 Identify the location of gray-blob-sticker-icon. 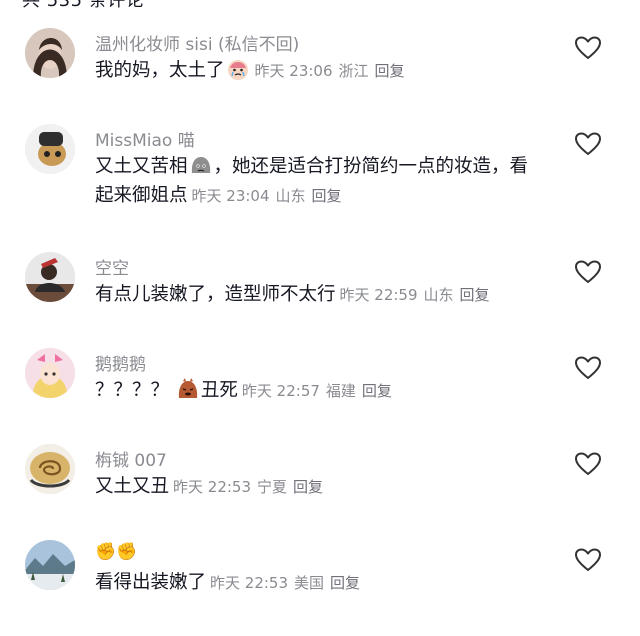
(201, 165).